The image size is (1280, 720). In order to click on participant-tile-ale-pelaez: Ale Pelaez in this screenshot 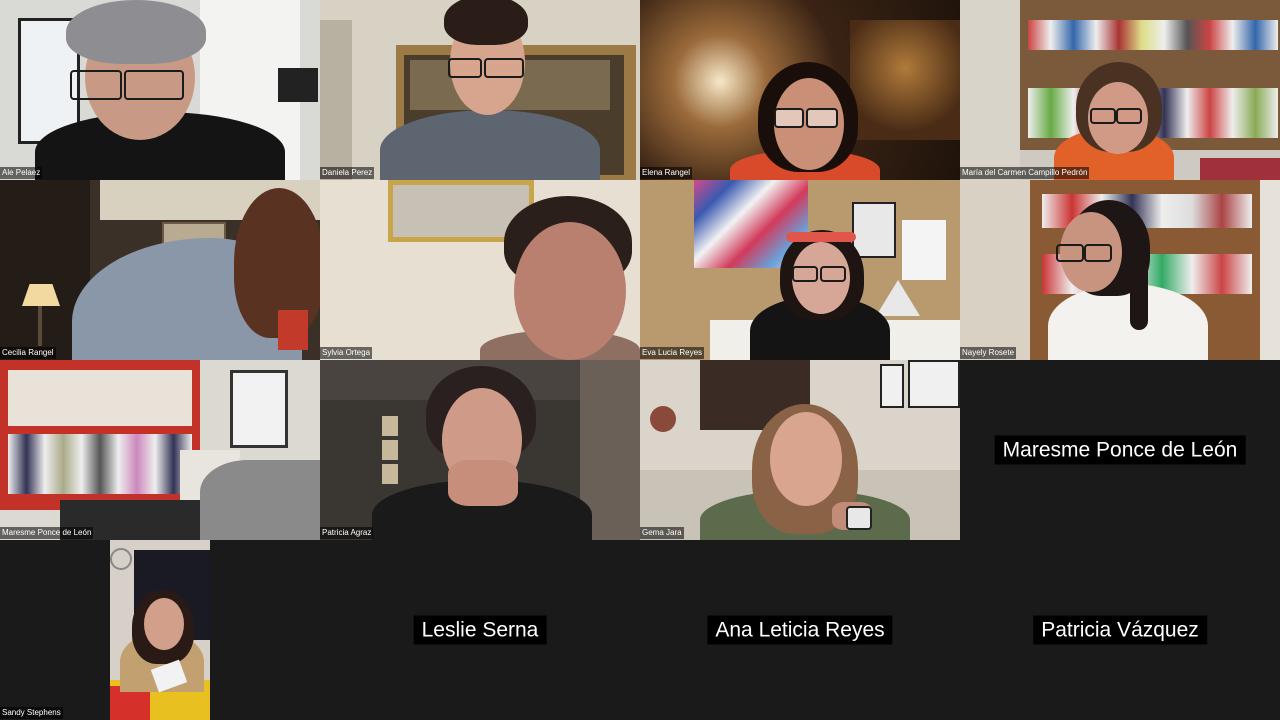, I will do `click(160, 90)`.